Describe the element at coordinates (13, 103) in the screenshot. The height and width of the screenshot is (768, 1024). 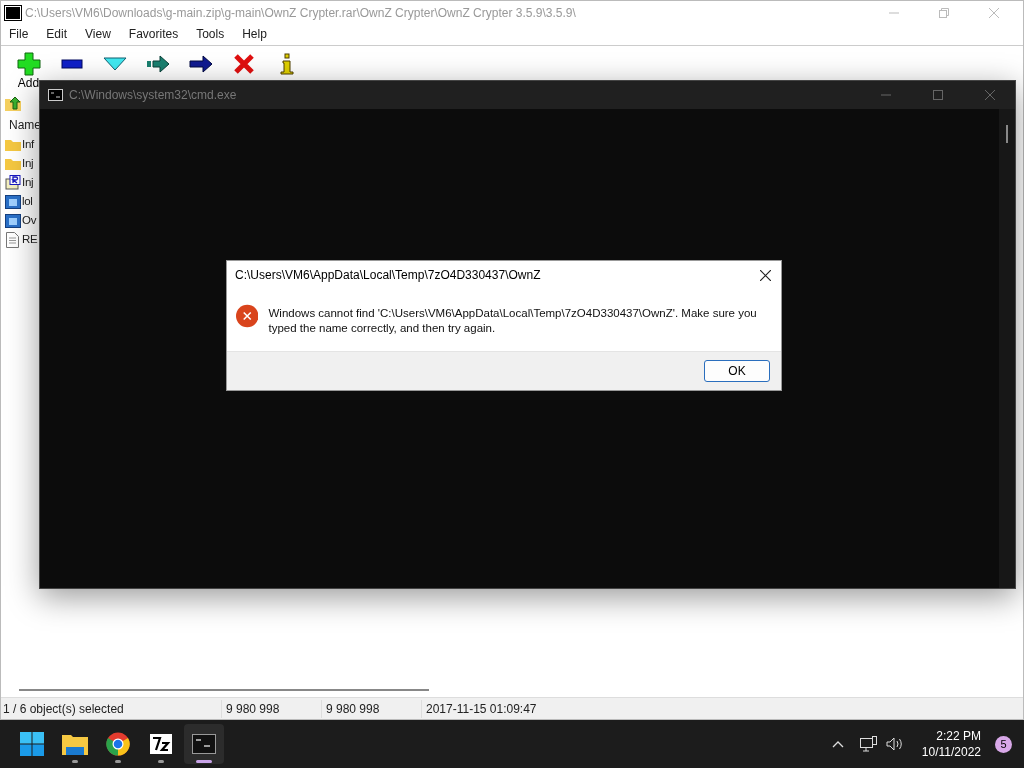
I see `folder-up-icon` at that location.